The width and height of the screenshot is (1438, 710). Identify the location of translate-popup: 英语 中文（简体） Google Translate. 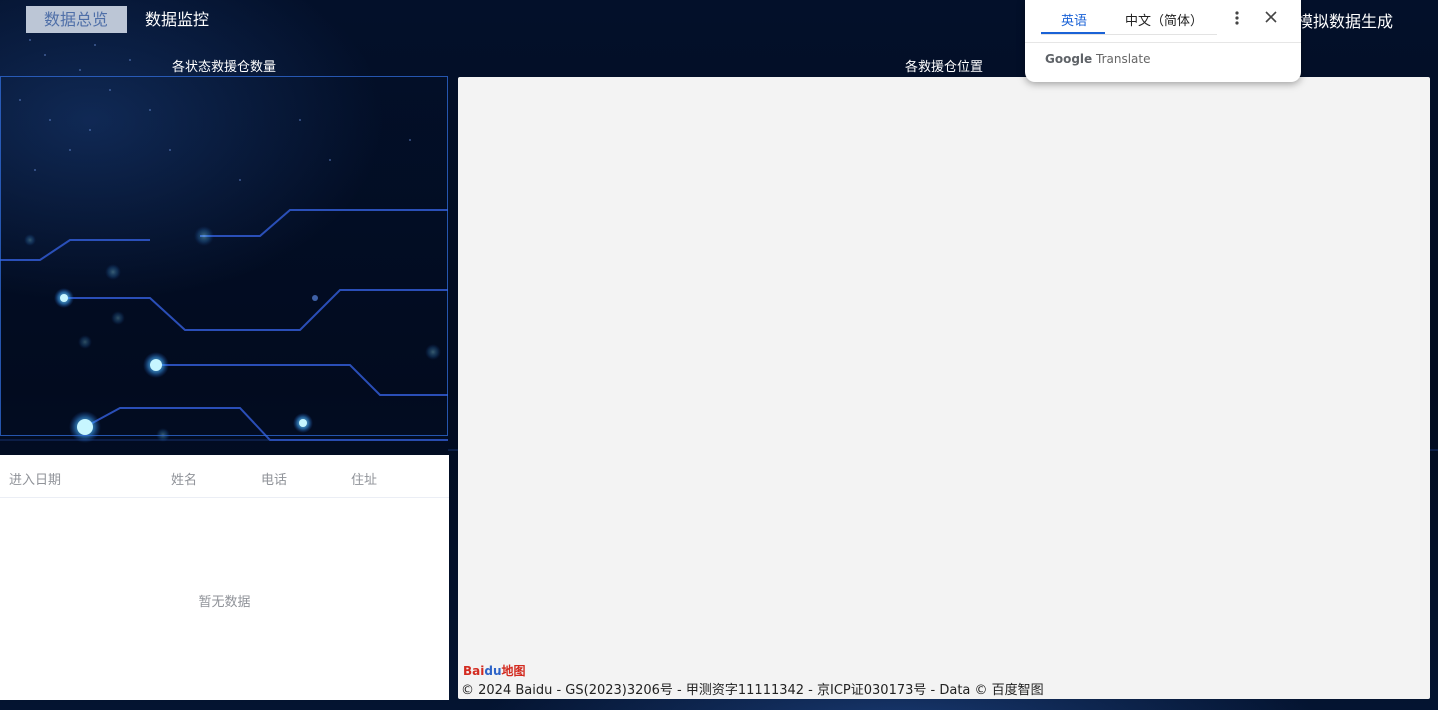
(1163, 41).